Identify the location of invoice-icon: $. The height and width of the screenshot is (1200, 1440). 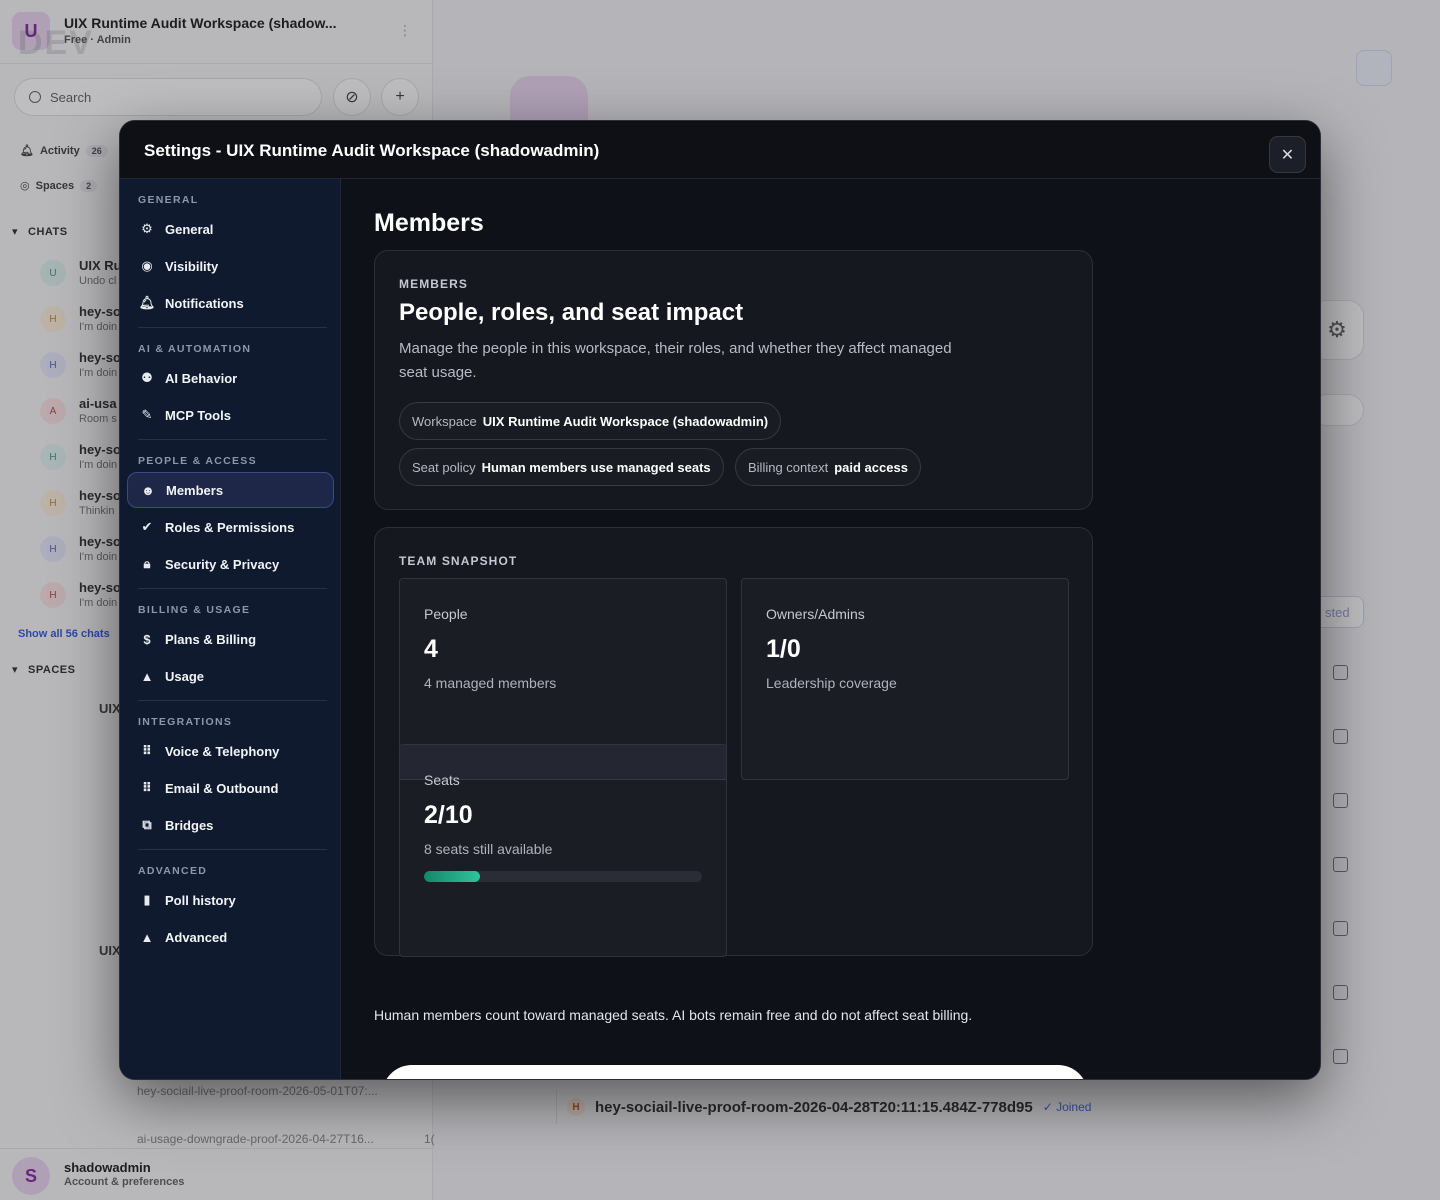
(147, 639).